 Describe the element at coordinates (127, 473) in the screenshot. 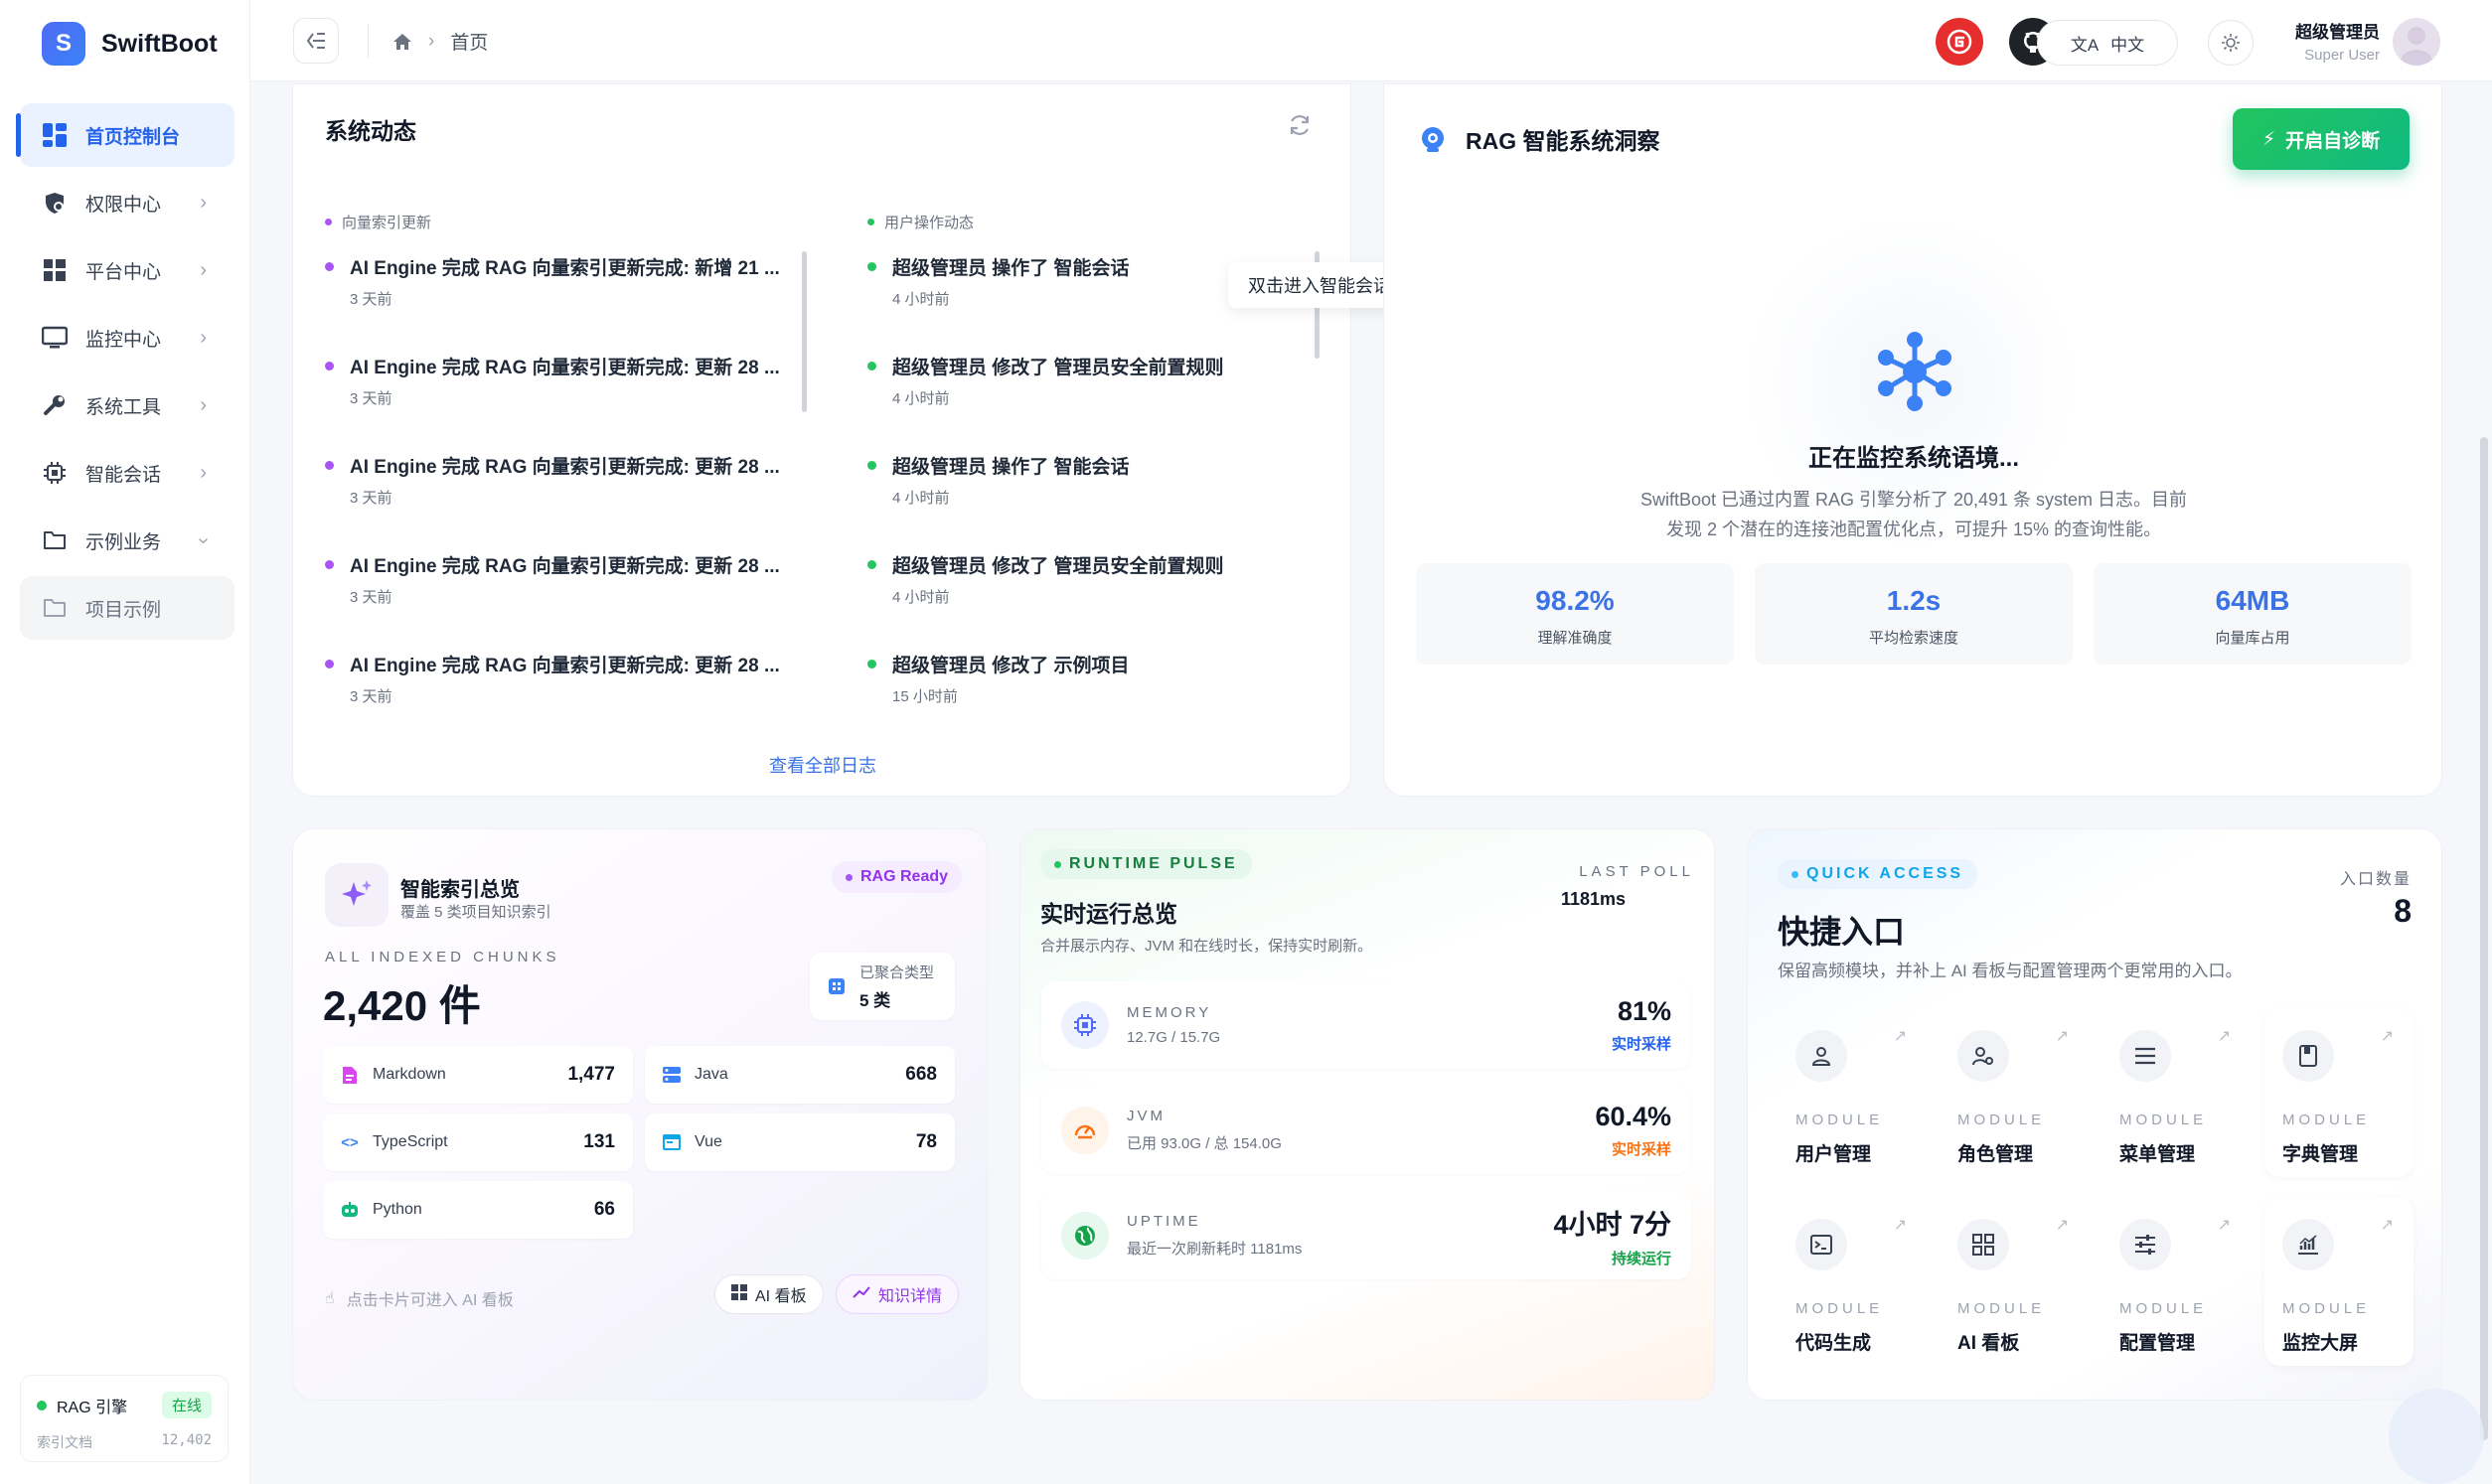

I see `sidebar-item-chat: 智能会话 ›` at that location.